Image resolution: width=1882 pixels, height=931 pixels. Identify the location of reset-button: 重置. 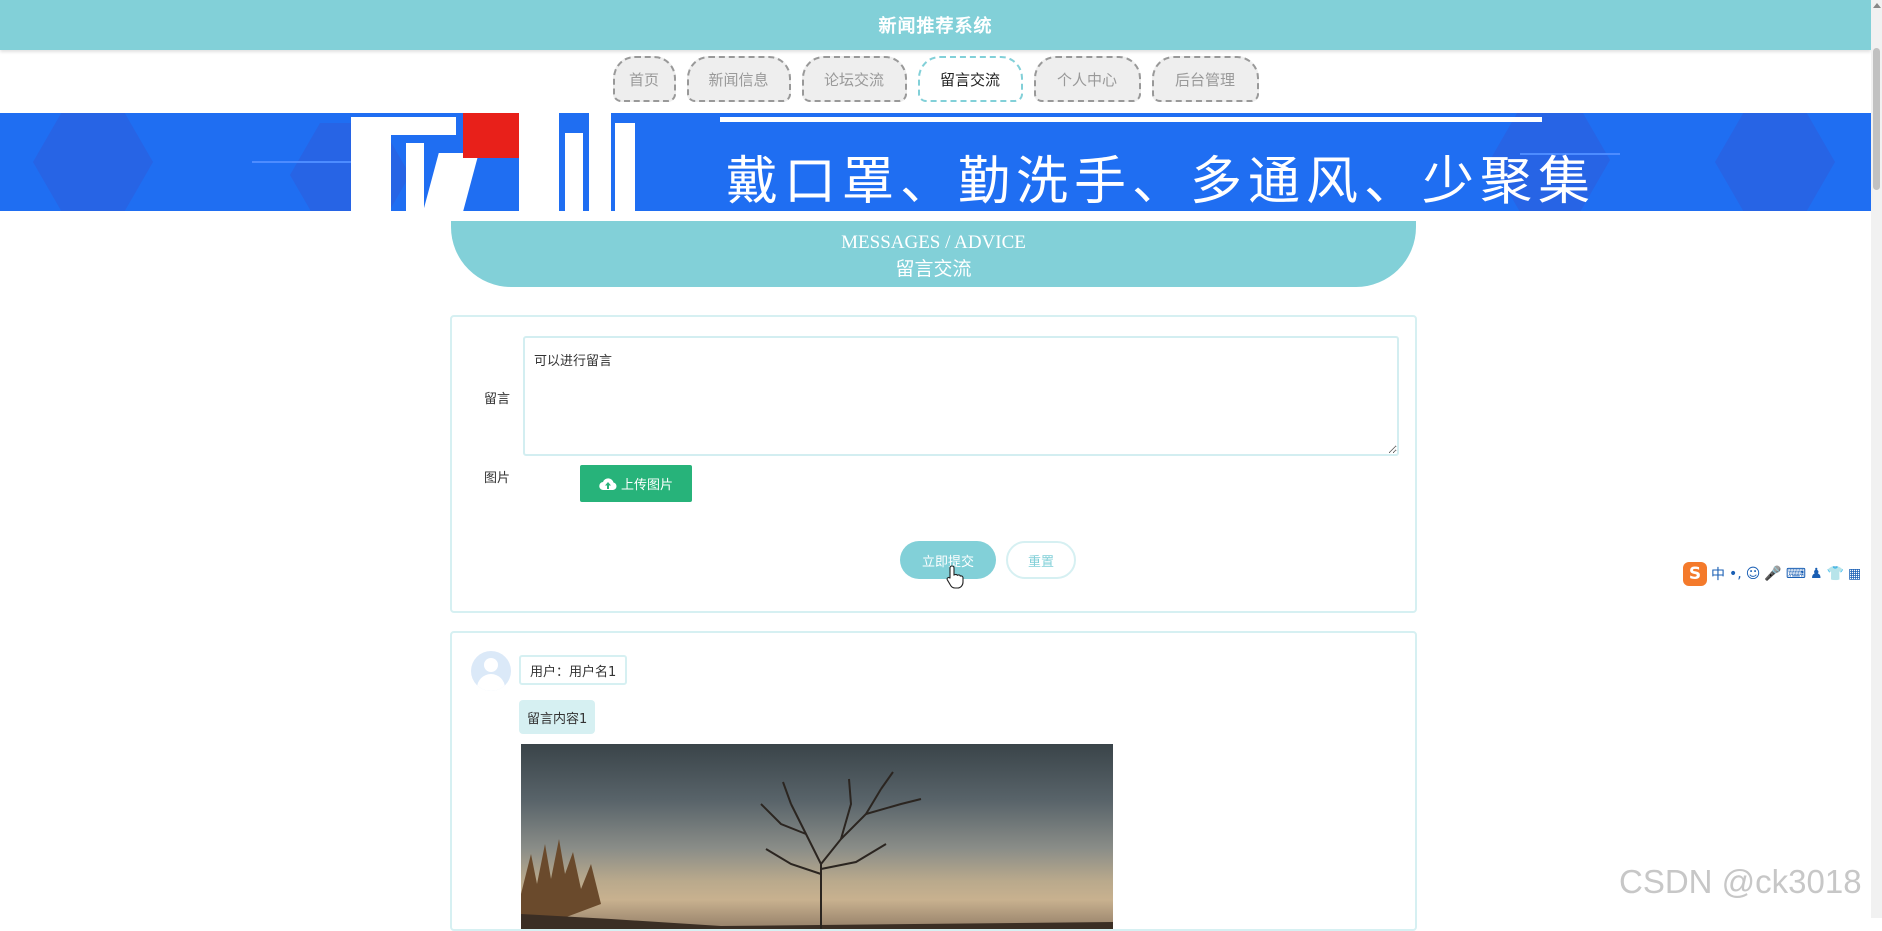
(1041, 560).